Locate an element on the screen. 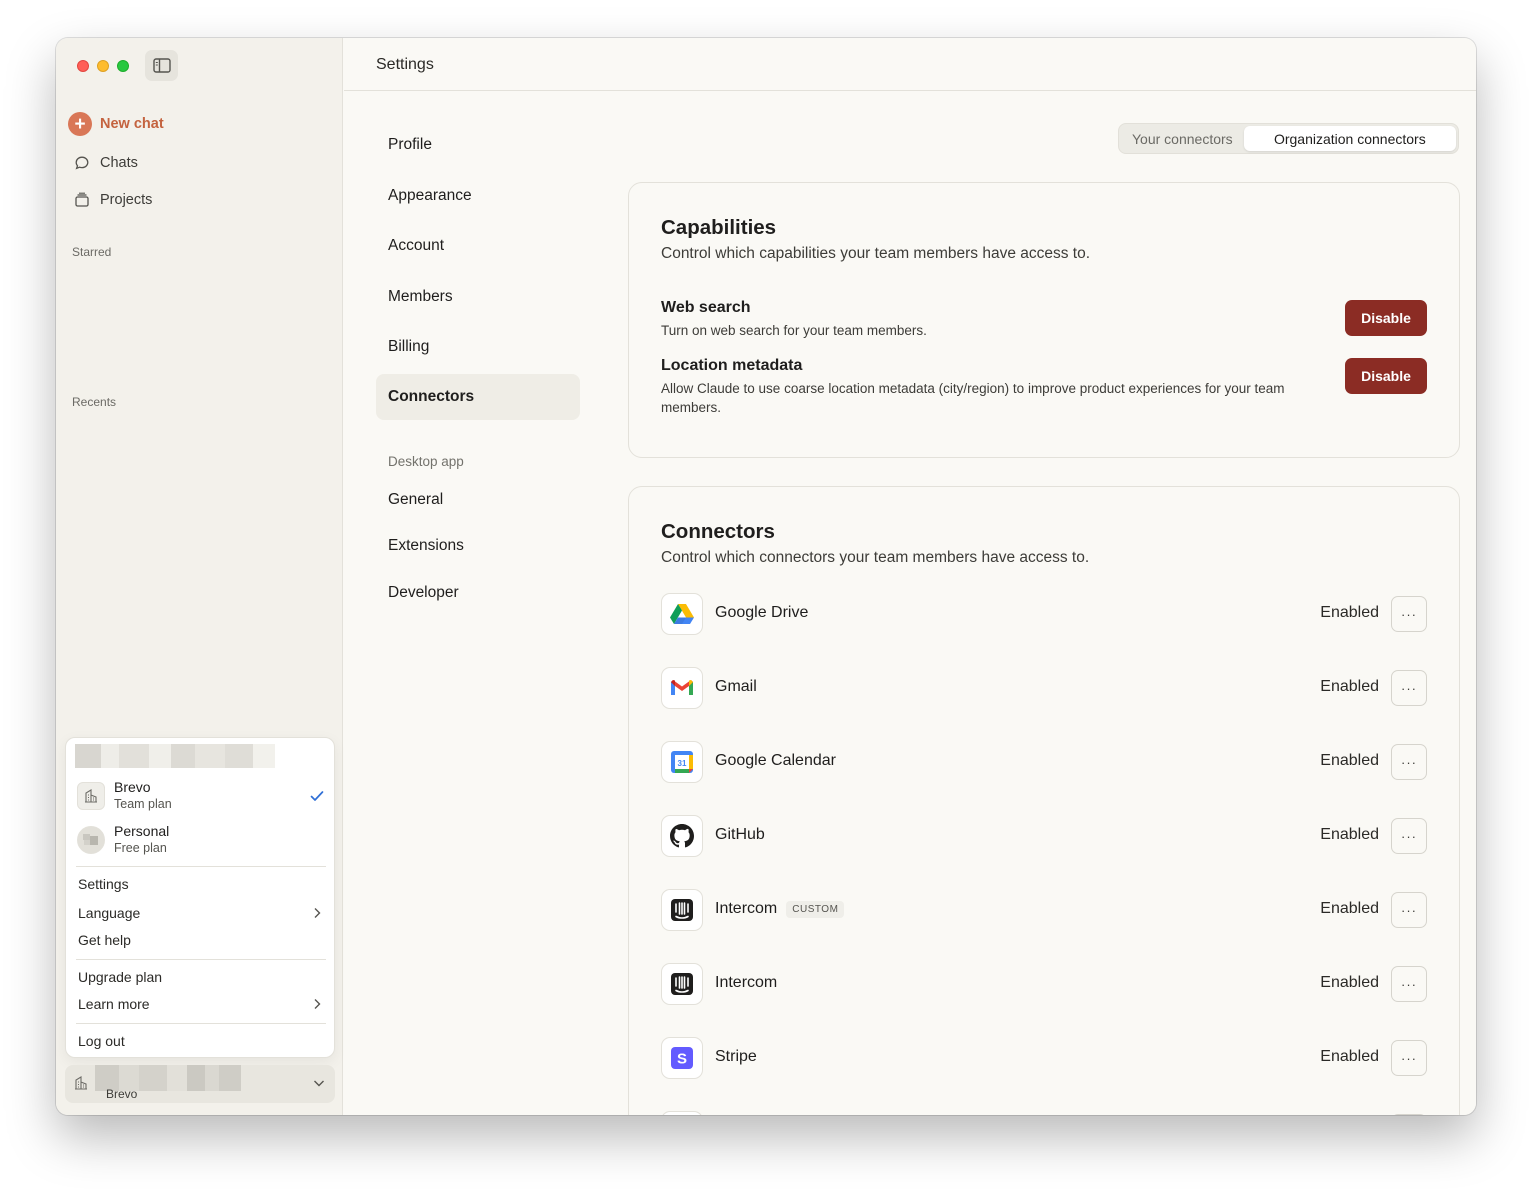  connector-name: Google Drive is located at coordinates (761, 613).